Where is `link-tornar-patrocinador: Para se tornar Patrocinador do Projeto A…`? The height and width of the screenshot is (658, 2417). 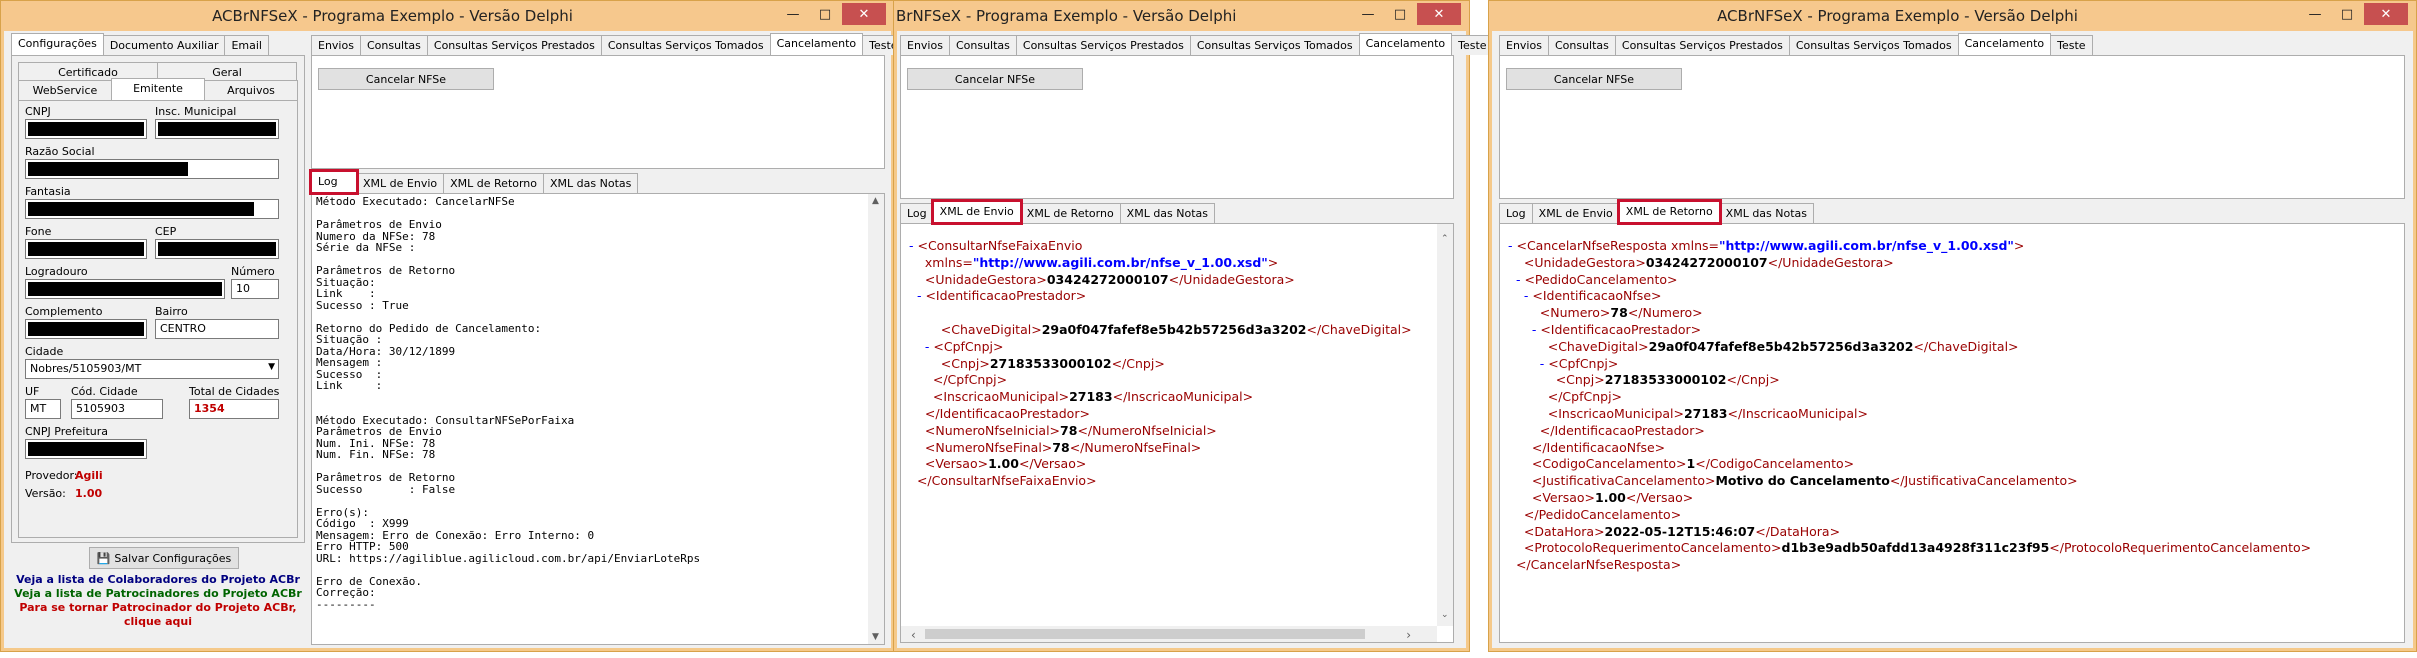
link-tornar-patrocinador: Para se tornar Patrocinador do Projeto A… is located at coordinates (158, 607).